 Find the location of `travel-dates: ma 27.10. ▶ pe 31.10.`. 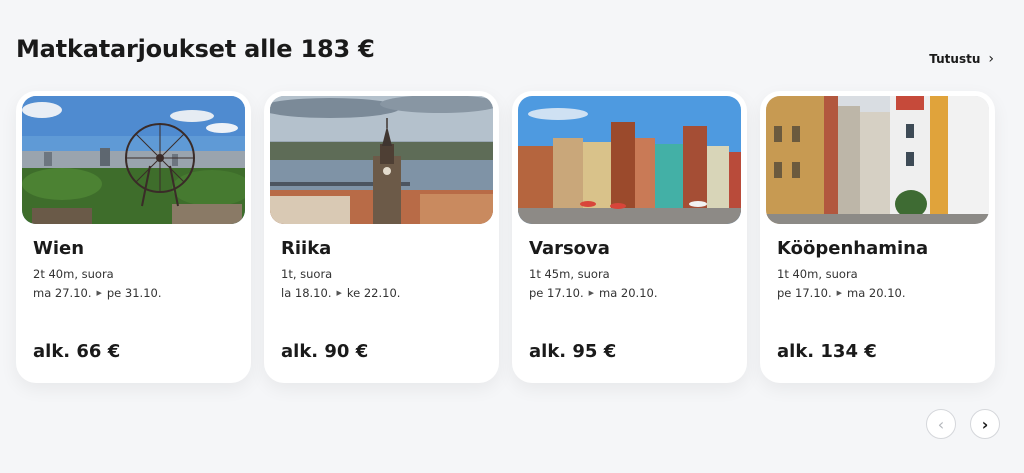

travel-dates: ma 27.10. ▶ pe 31.10. is located at coordinates (97, 293).